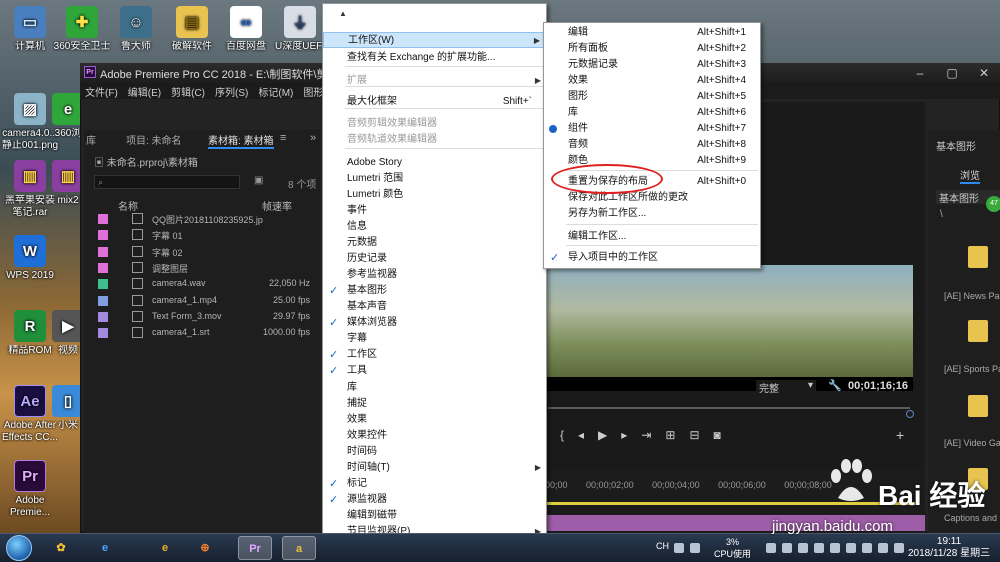 The height and width of the screenshot is (562, 1000). Describe the element at coordinates (105, 548) in the screenshot. I see `taskbar-ie-icon: e` at that location.